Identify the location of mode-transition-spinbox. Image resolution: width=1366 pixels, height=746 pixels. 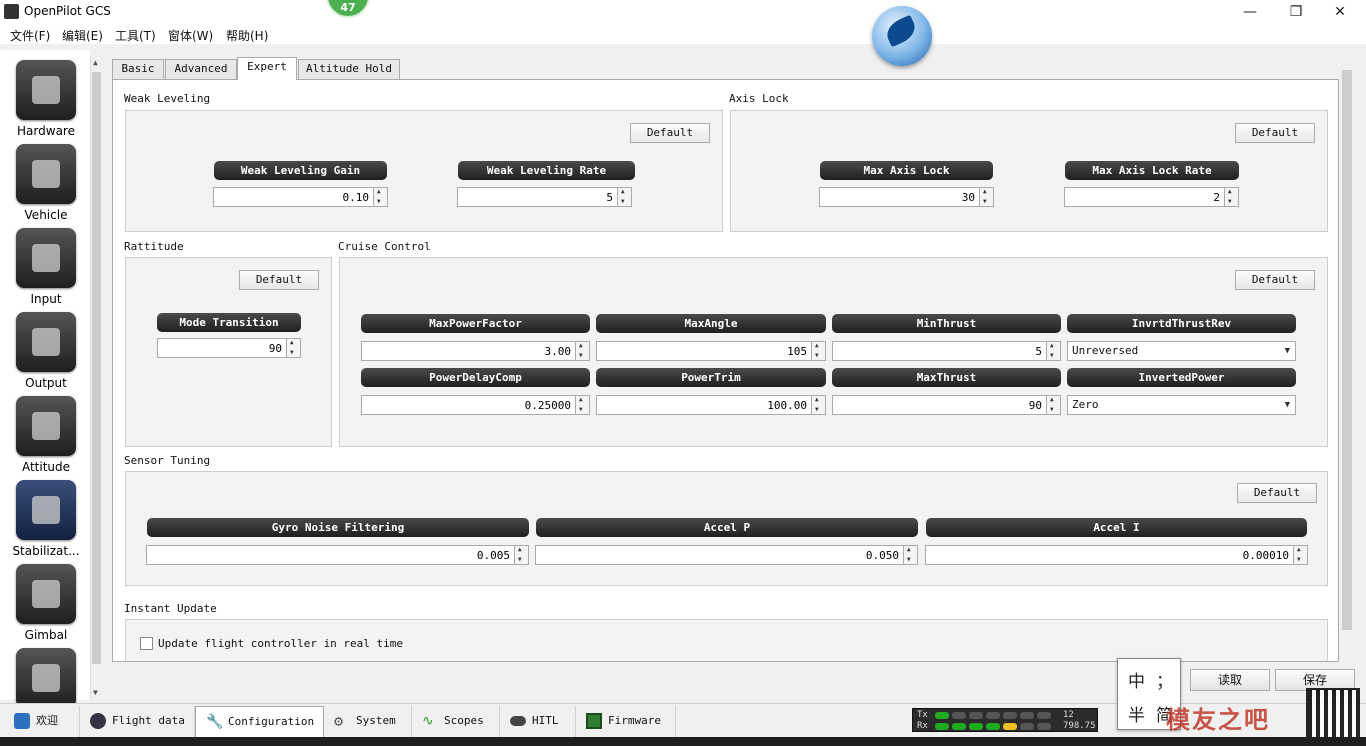
(229, 348).